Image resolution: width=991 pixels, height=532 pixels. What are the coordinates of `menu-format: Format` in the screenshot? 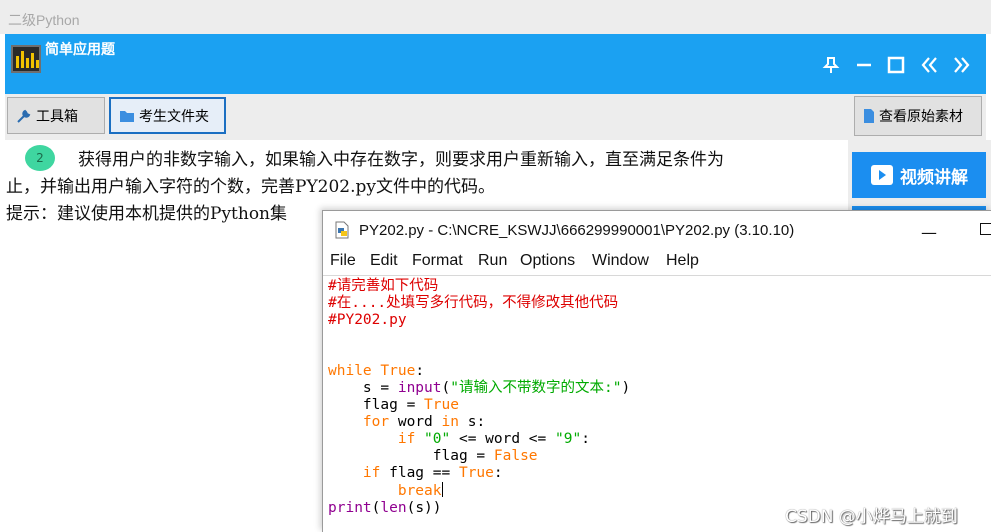 It's located at (437, 261).